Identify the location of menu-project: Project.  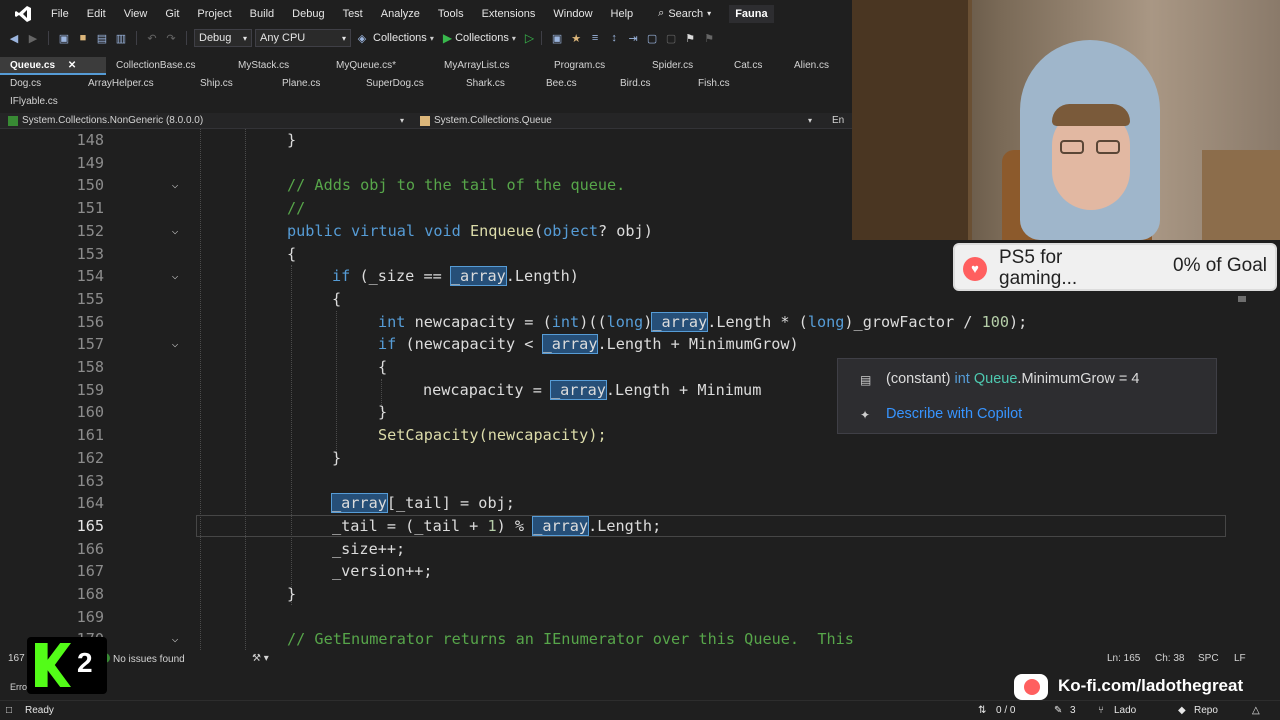
(214, 14).